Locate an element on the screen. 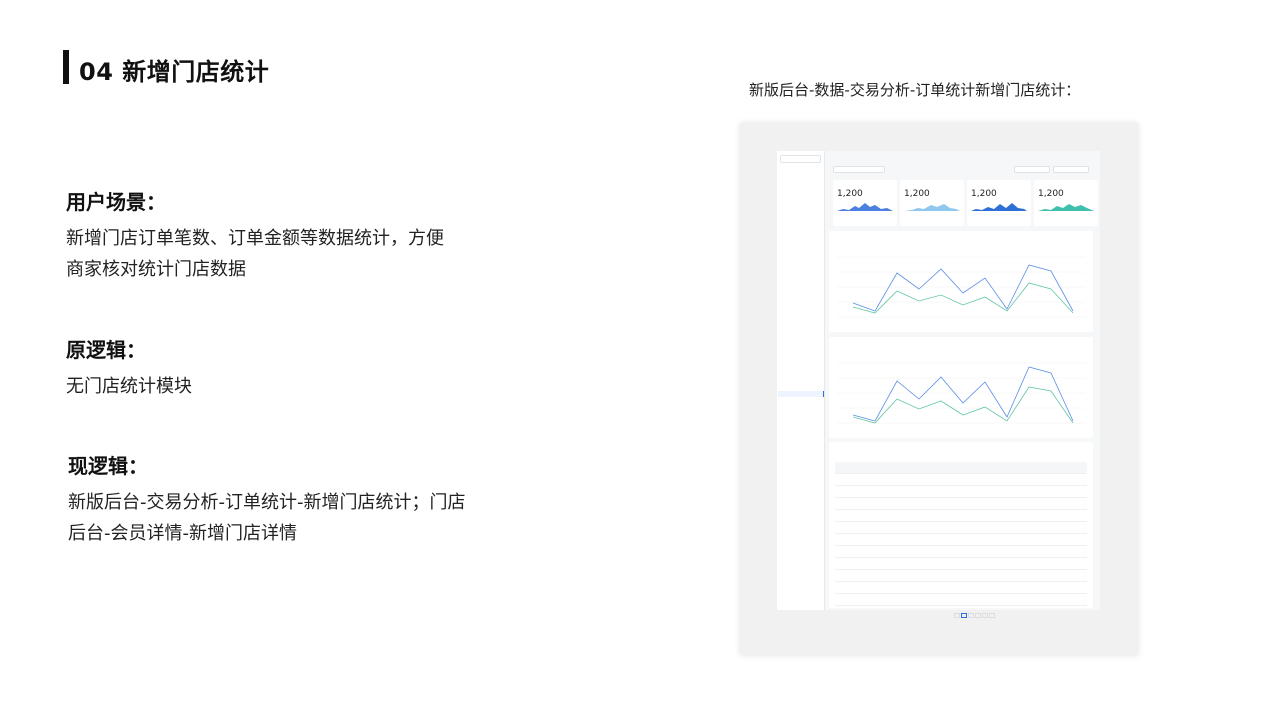 The image size is (1280, 720). section-line: 无门店统计模块 is located at coordinates (129, 386).